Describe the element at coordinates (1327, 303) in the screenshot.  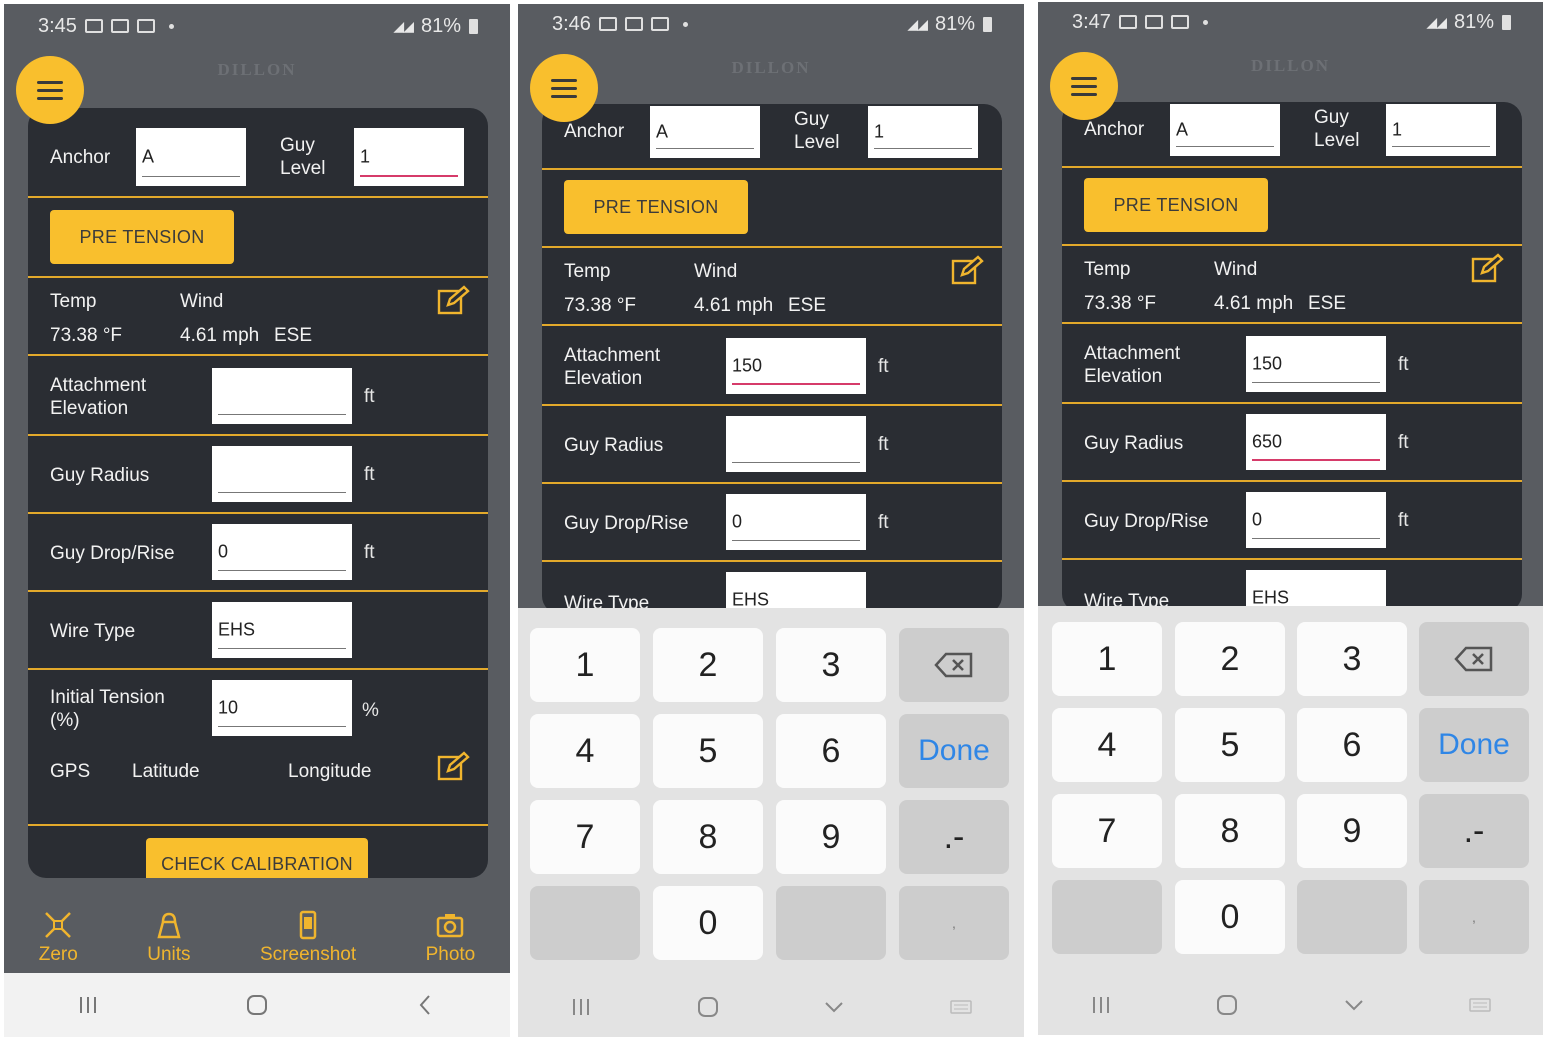
I see `wind-direction-value: ESE` at that location.